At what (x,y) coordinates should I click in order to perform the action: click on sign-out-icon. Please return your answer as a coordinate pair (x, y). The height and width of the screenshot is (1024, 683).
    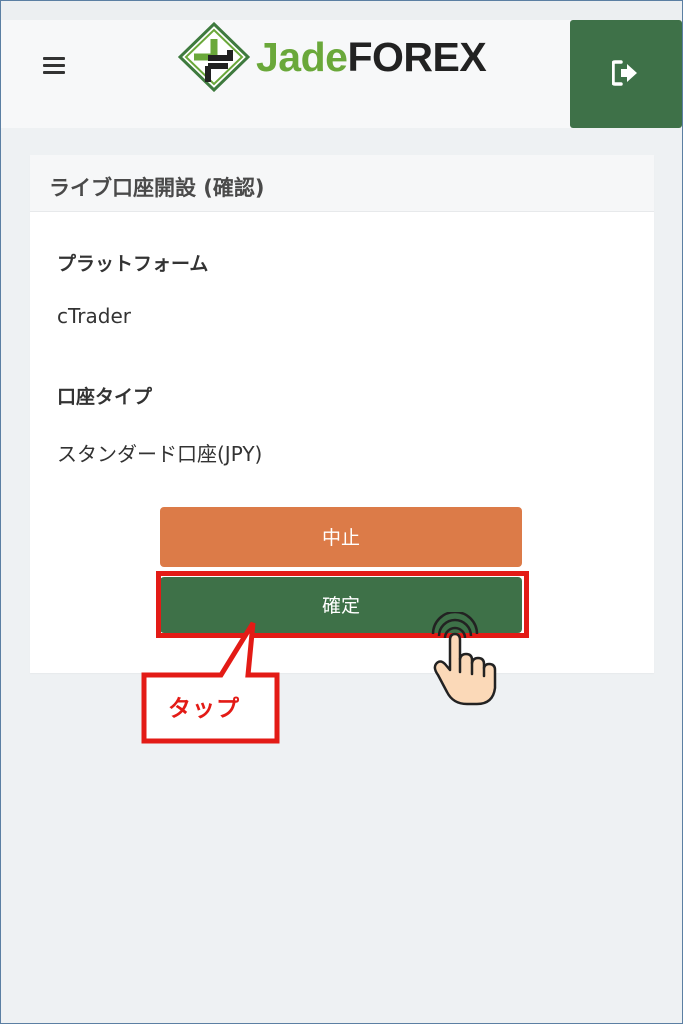
    Looking at the image, I should click on (624, 73).